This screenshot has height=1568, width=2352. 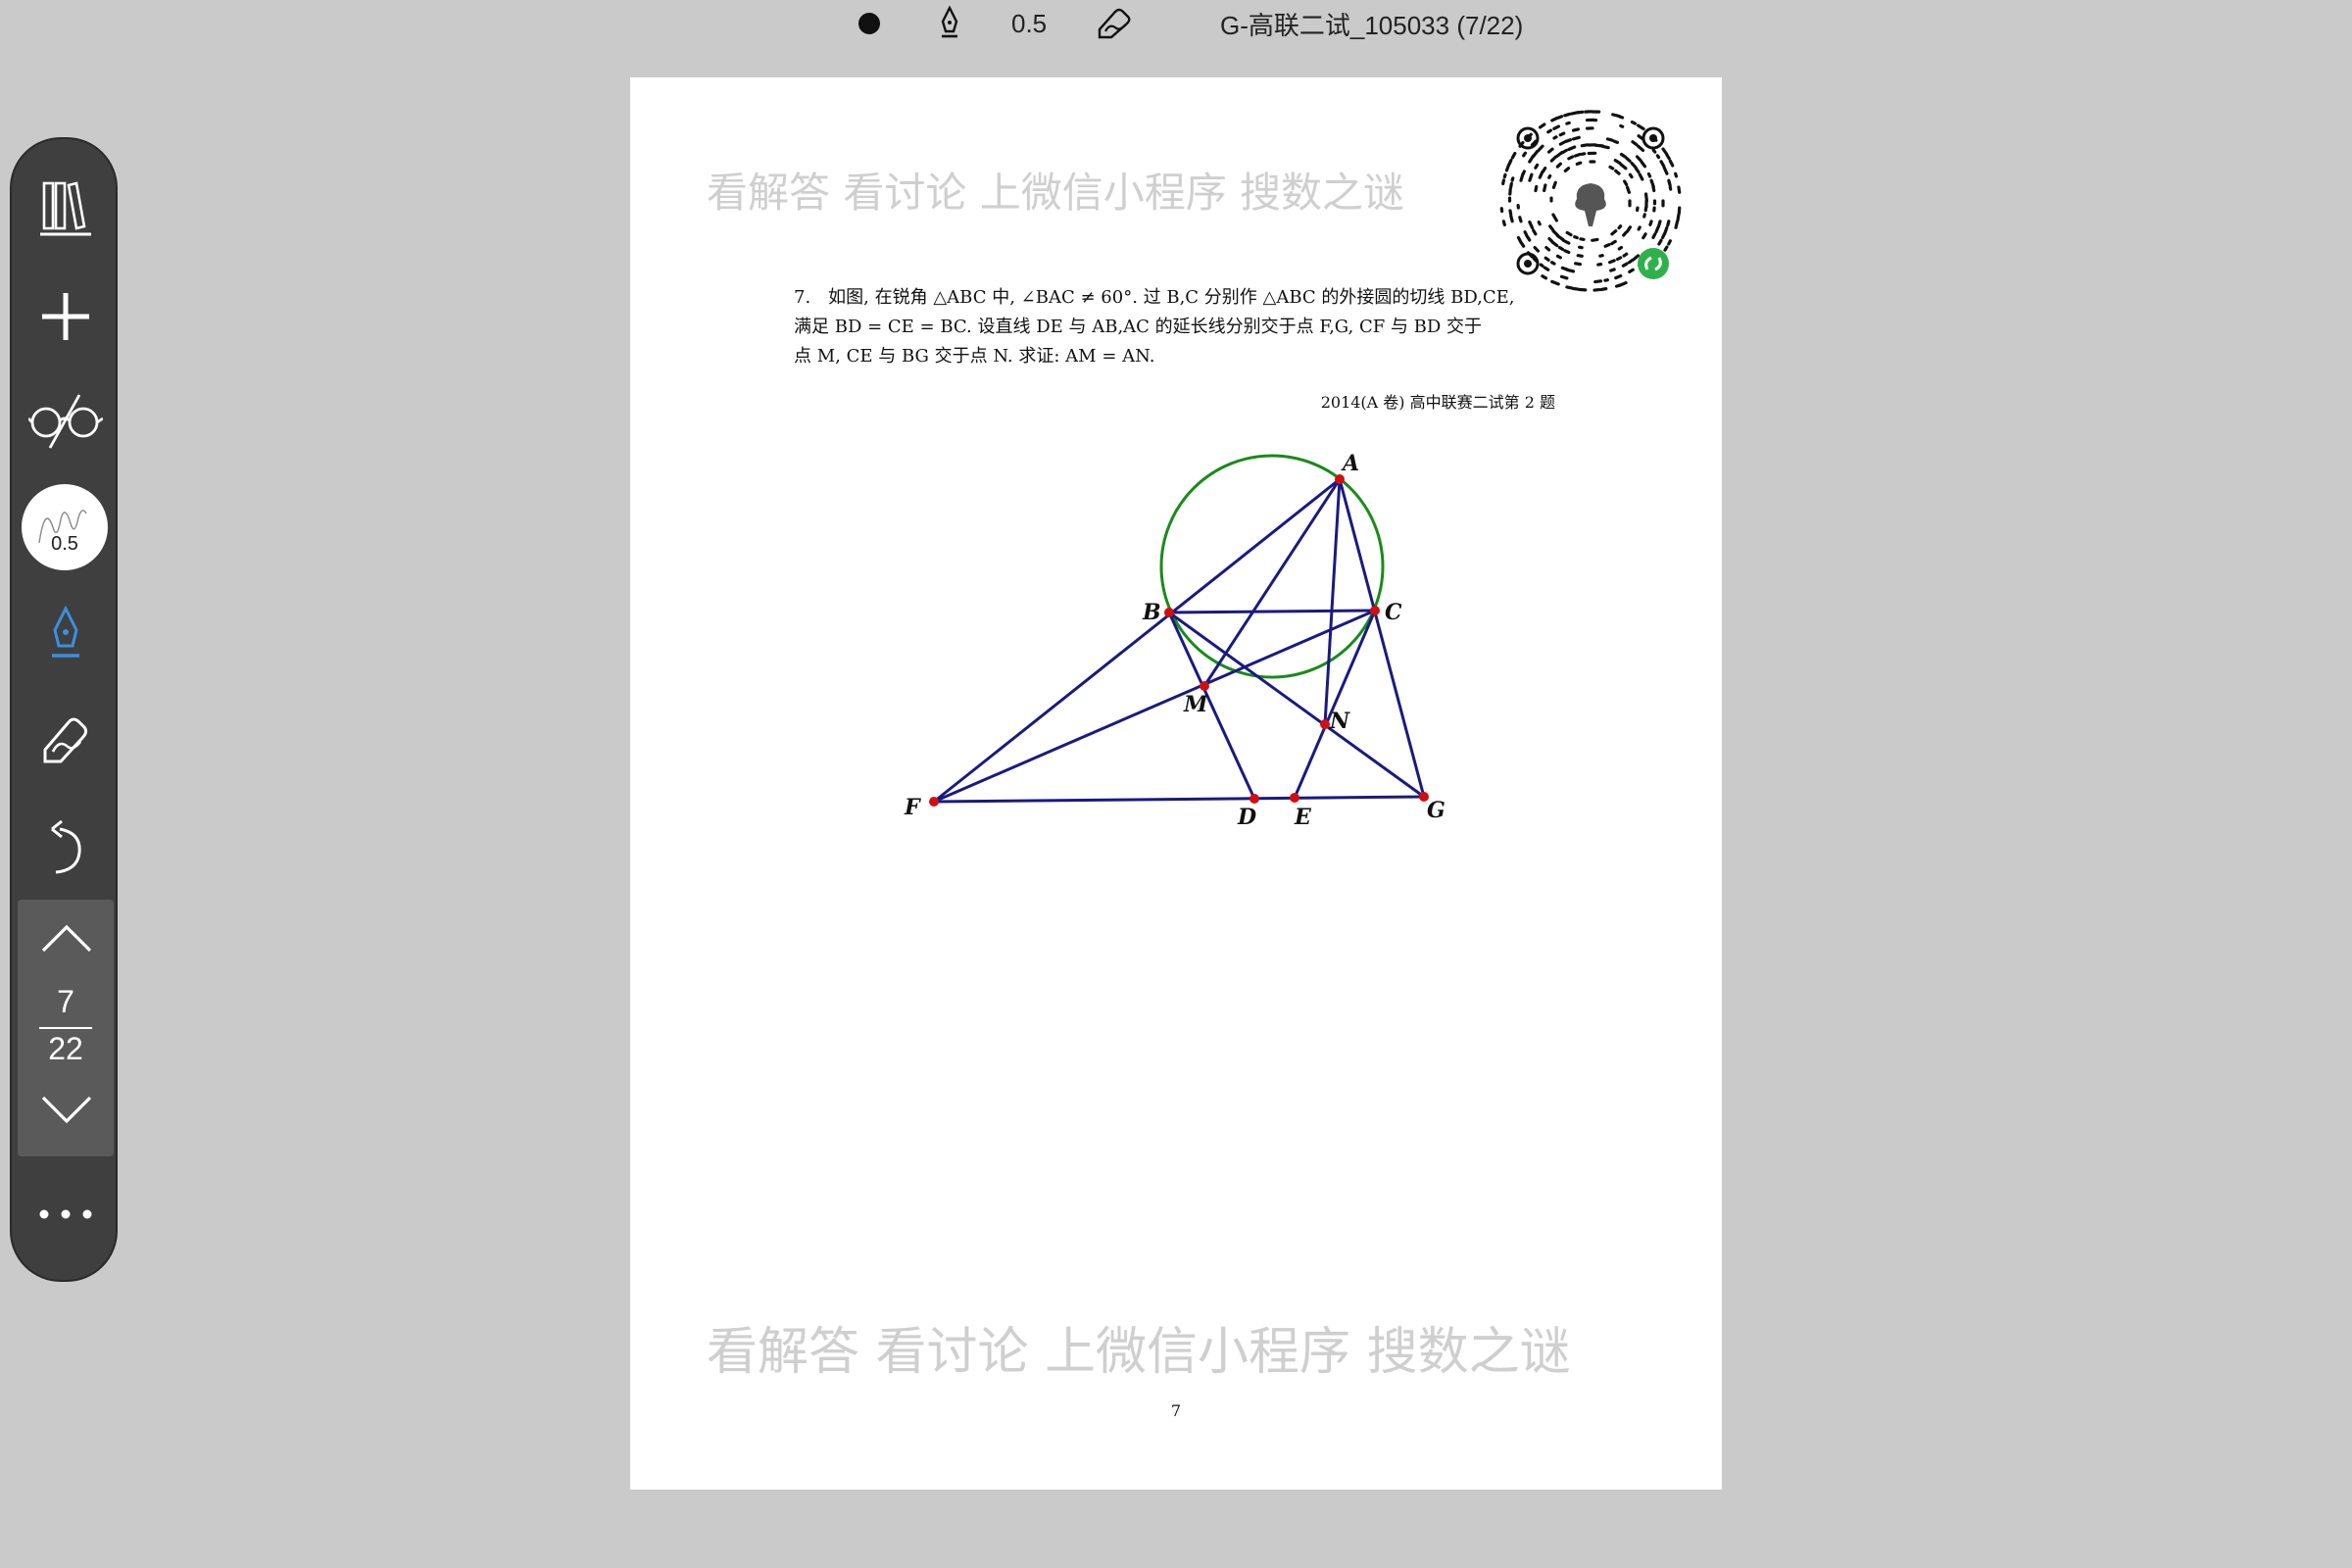 I want to click on label-G: G, so click(x=1436, y=810).